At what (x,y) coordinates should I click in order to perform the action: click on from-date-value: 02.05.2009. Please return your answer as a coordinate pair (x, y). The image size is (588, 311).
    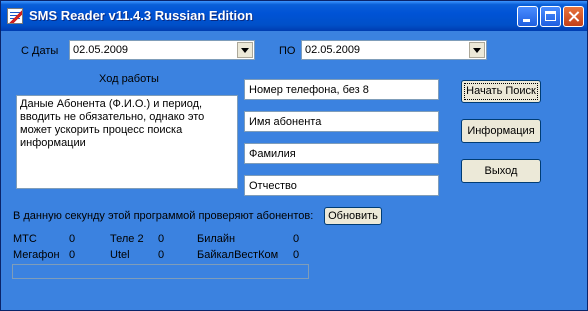
    Looking at the image, I should click on (101, 50).